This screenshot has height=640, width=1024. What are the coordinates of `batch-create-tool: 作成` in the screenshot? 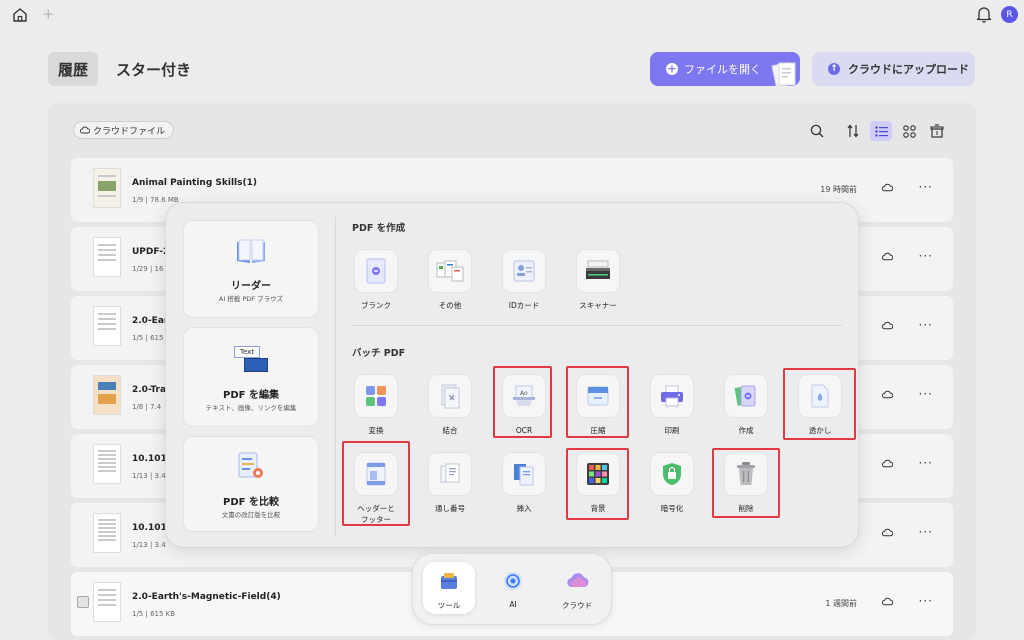 It's located at (746, 409).